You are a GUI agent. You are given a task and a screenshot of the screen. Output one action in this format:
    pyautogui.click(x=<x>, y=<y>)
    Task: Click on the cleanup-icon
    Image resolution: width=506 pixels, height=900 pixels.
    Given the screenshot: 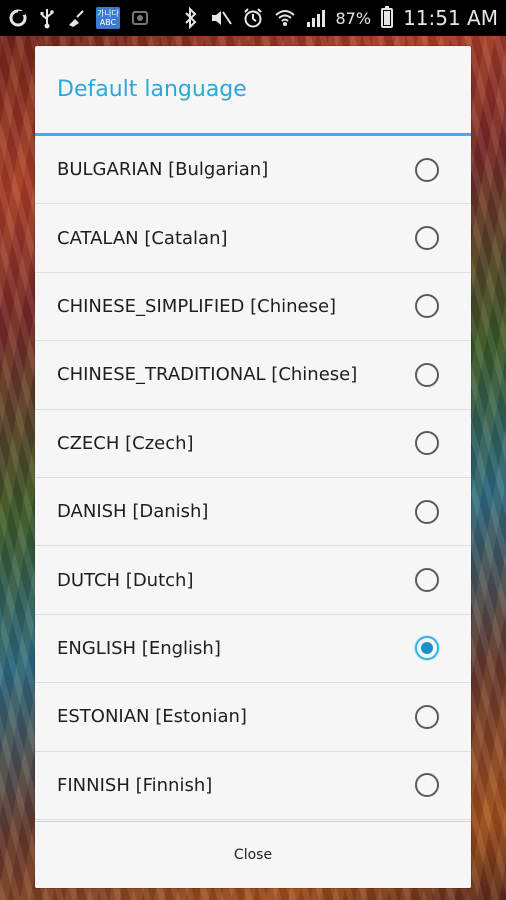 What is the action you would take?
    pyautogui.click(x=76, y=18)
    